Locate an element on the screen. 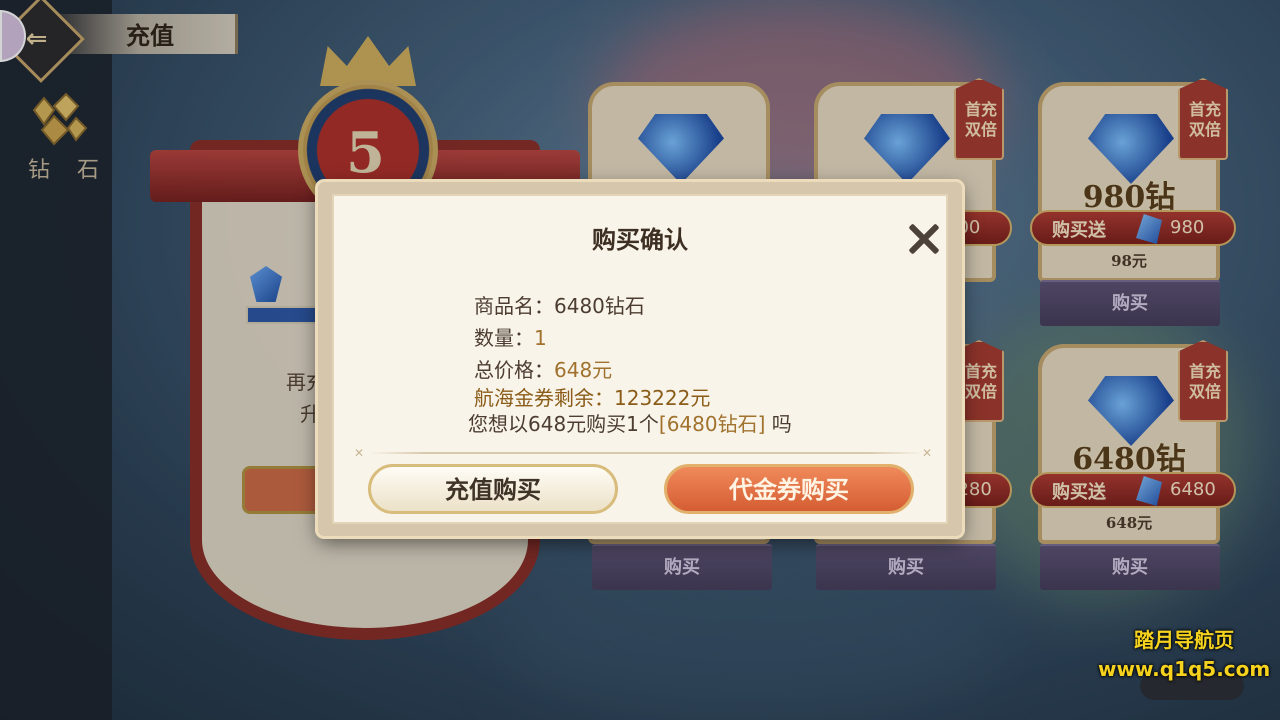 Image resolution: width=1280 pixels, height=720 pixels. confirm-question: 您想以648元购买1个[6480钻石] 吗 is located at coordinates (630, 422).